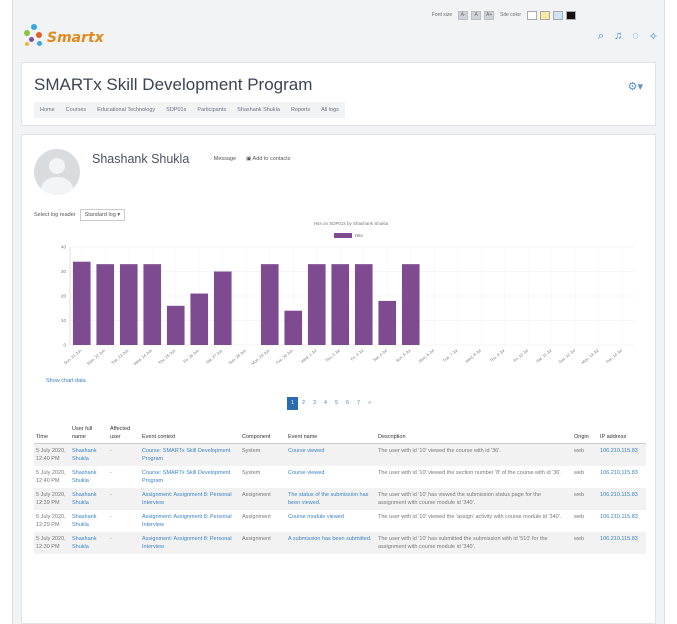 This screenshot has height=624, width=677. I want to click on site-logo: Smartx, so click(63, 36).